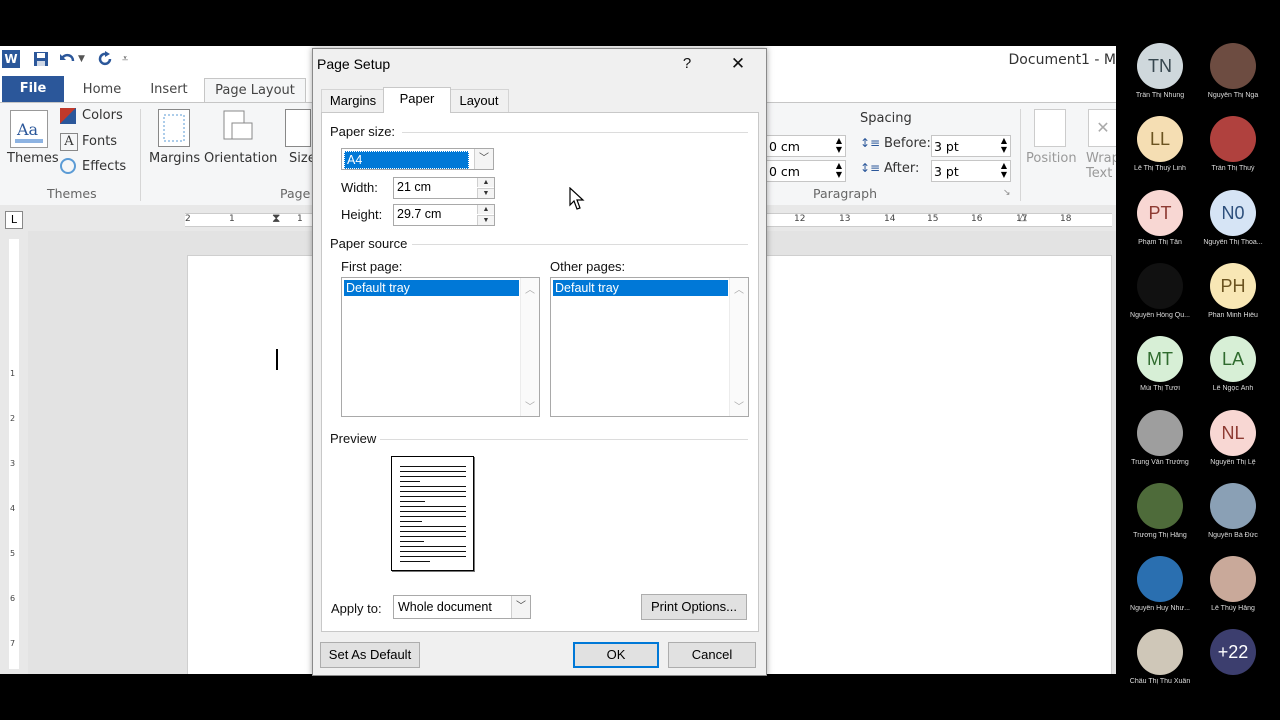 The width and height of the screenshot is (1280, 720). I want to click on indent-marker-icon: ⧗, so click(276, 218).